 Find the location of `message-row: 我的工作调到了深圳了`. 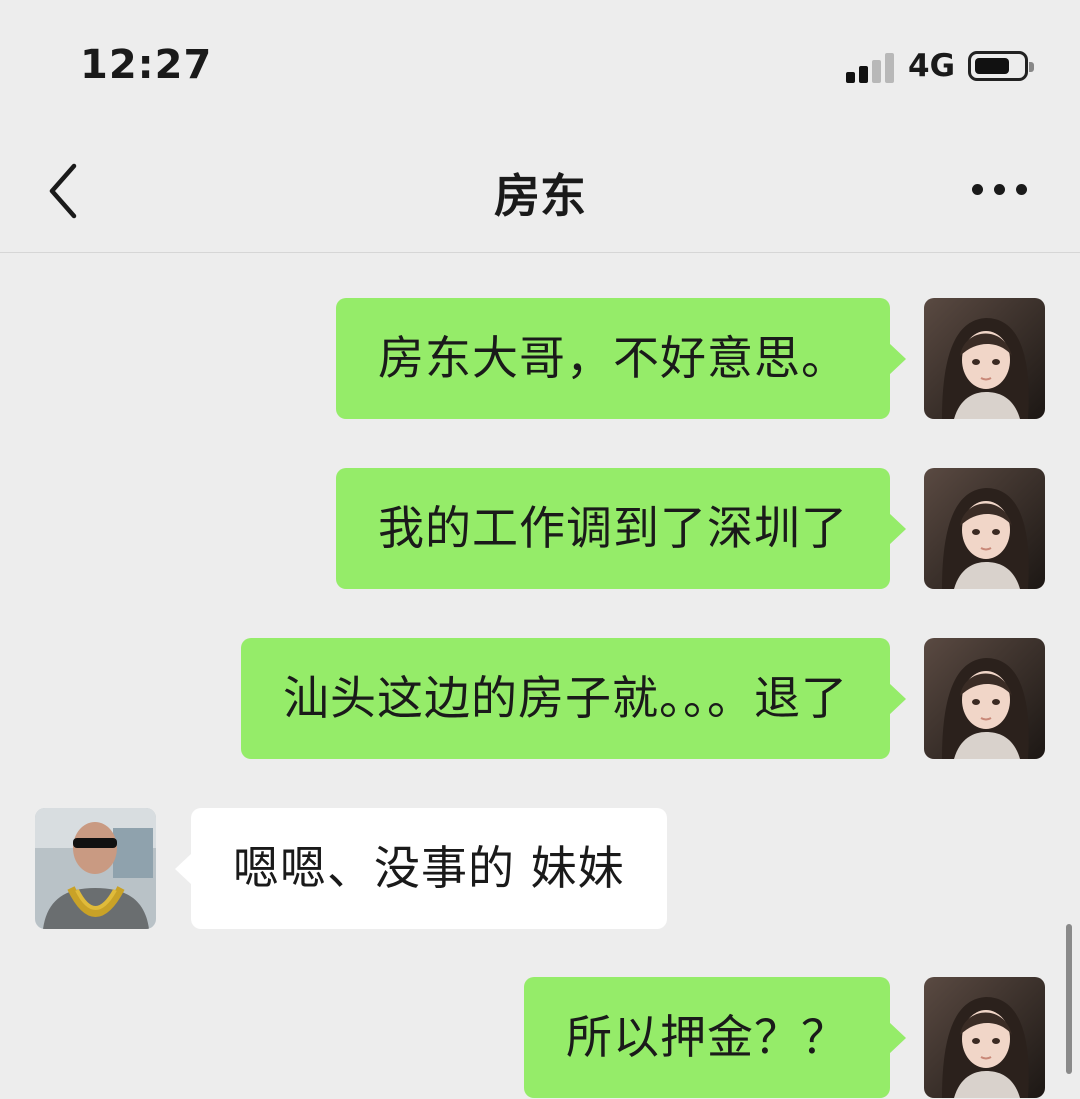

message-row: 我的工作调到了深圳了 is located at coordinates (540, 529).